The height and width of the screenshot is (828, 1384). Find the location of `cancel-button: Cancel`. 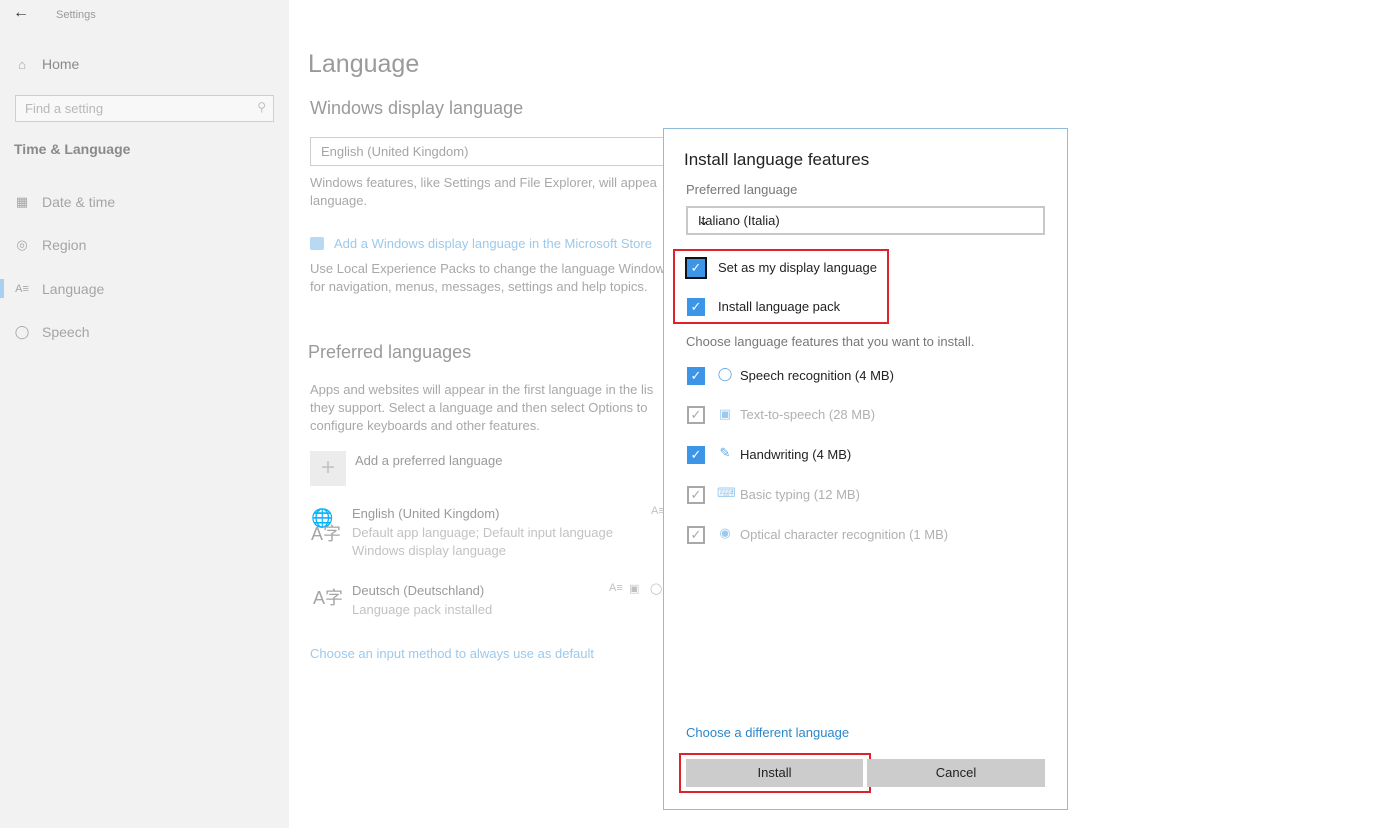

cancel-button: Cancel is located at coordinates (956, 773).